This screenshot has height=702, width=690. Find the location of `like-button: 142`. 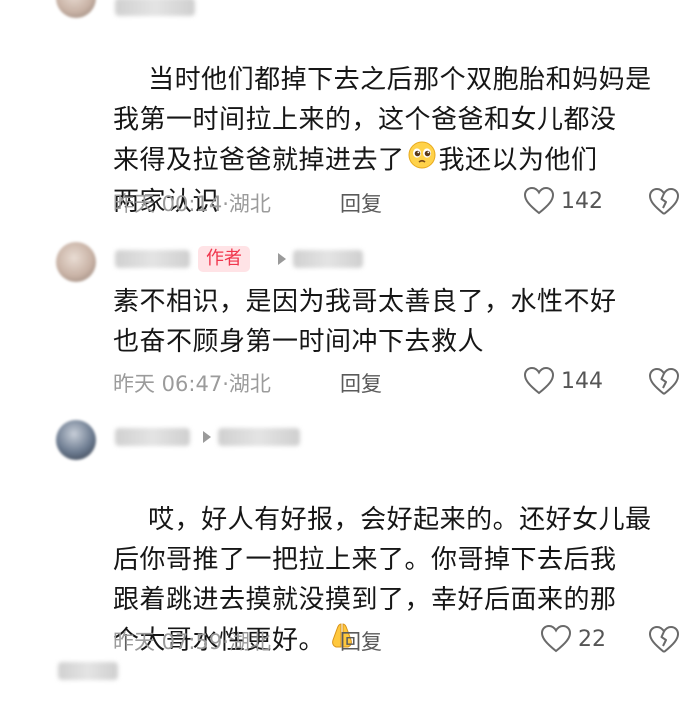

like-button: 142 is located at coordinates (563, 201).